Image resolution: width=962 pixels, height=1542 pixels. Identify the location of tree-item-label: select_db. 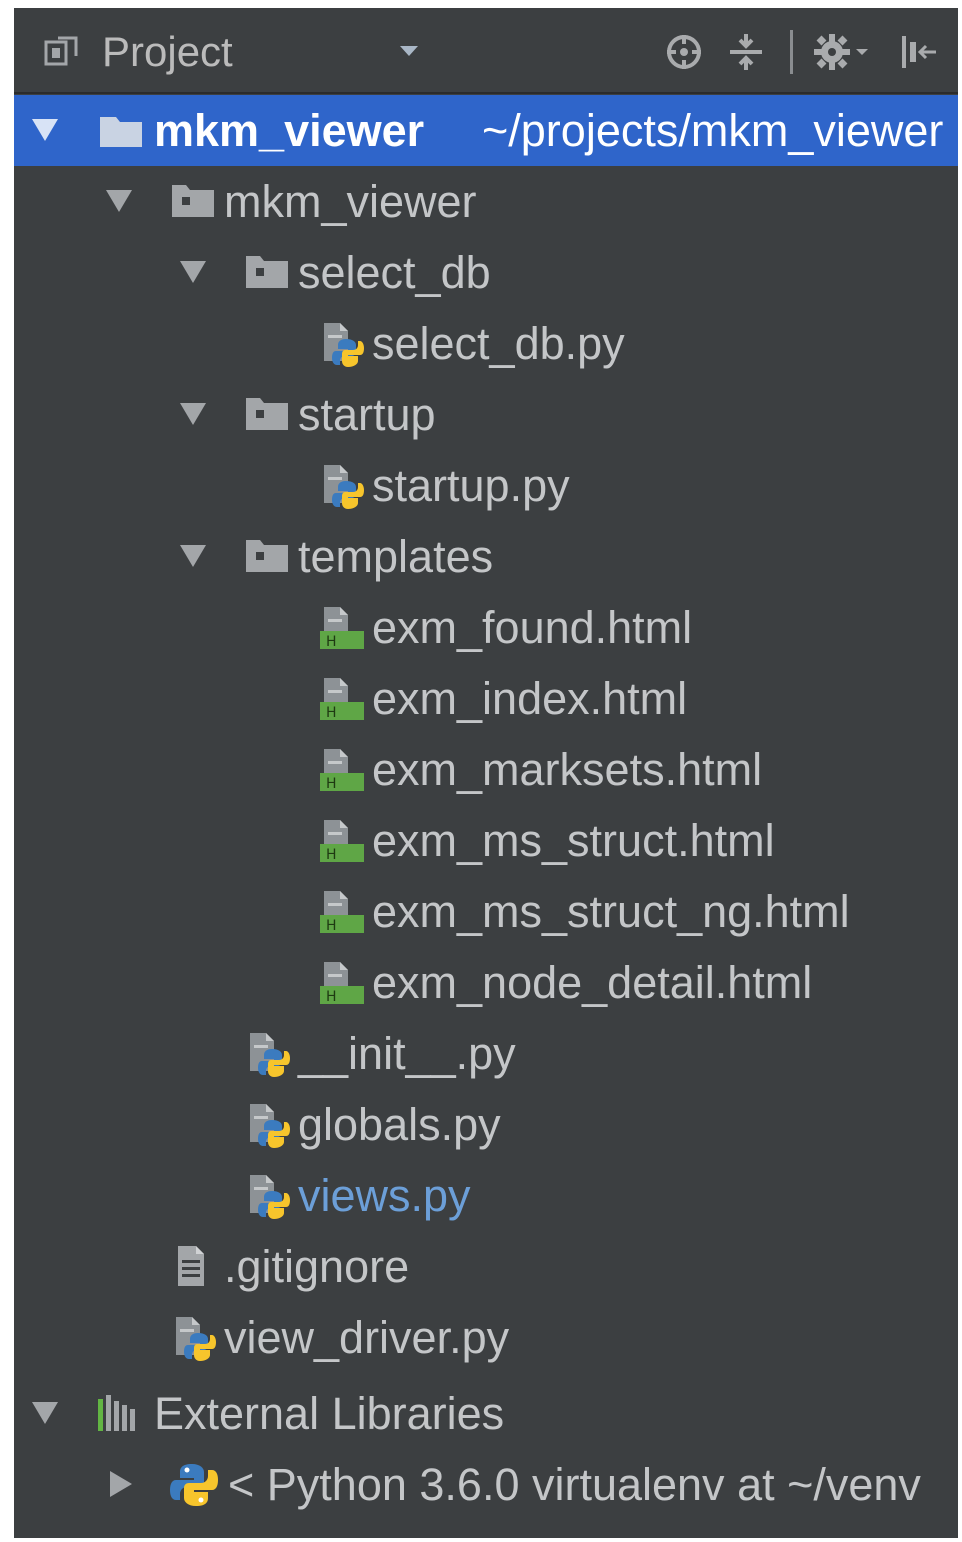
(394, 272).